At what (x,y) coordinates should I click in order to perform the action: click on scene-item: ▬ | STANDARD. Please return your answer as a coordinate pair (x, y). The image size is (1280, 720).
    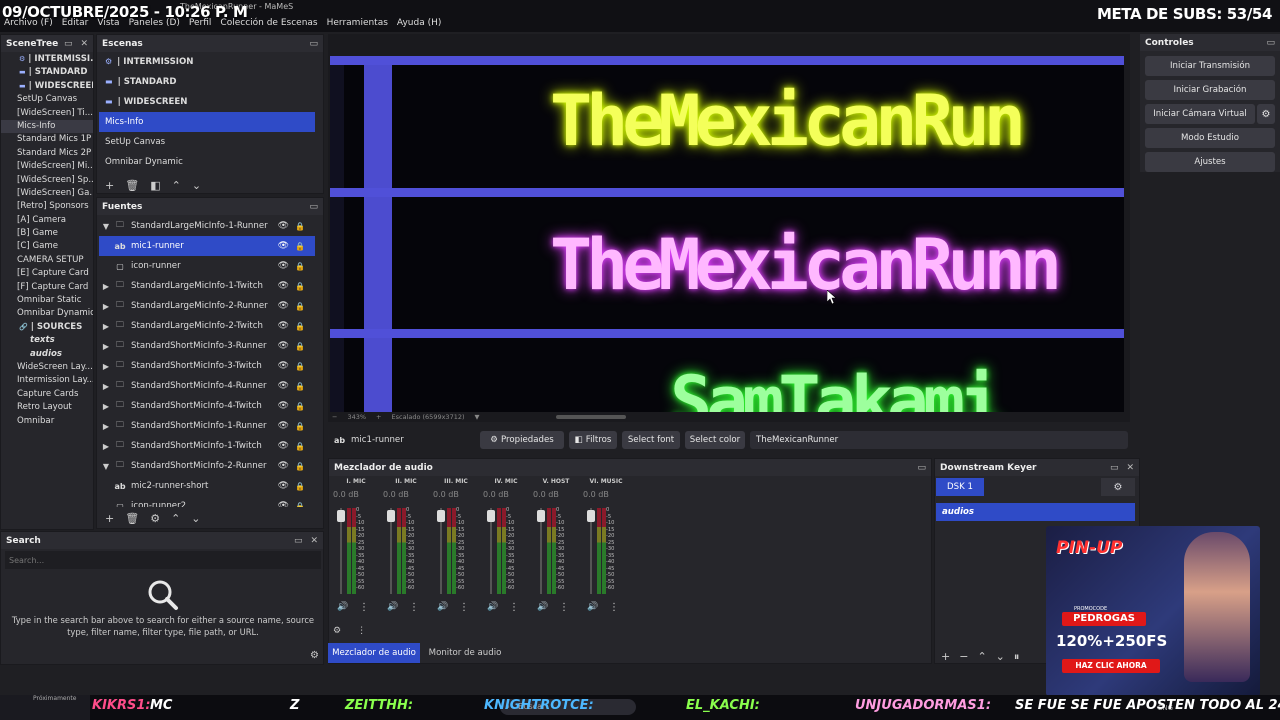
    Looking at the image, I should click on (207, 82).